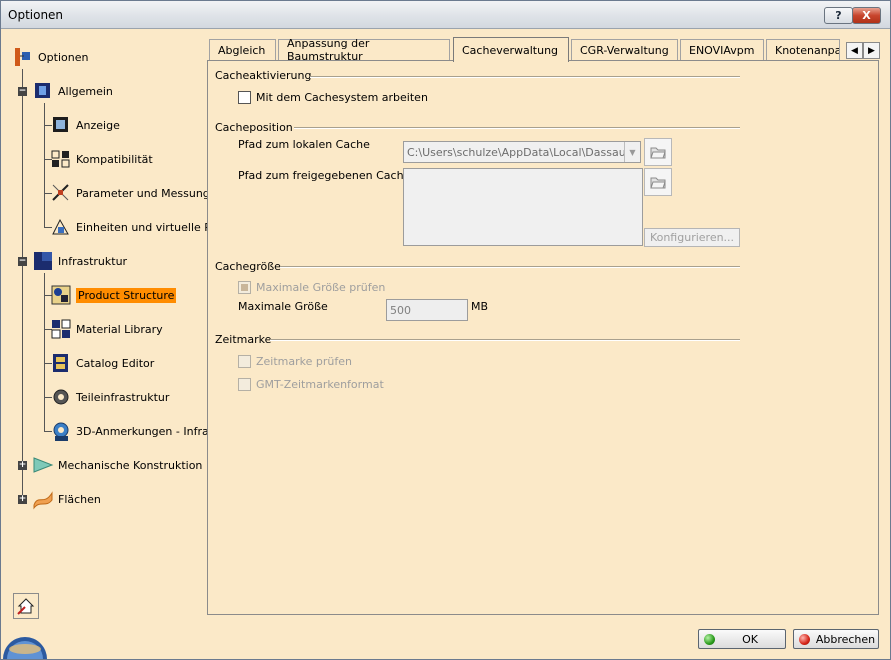 The image size is (891, 660). I want to click on tree-item-anzeige: Anzeige, so click(85, 125).